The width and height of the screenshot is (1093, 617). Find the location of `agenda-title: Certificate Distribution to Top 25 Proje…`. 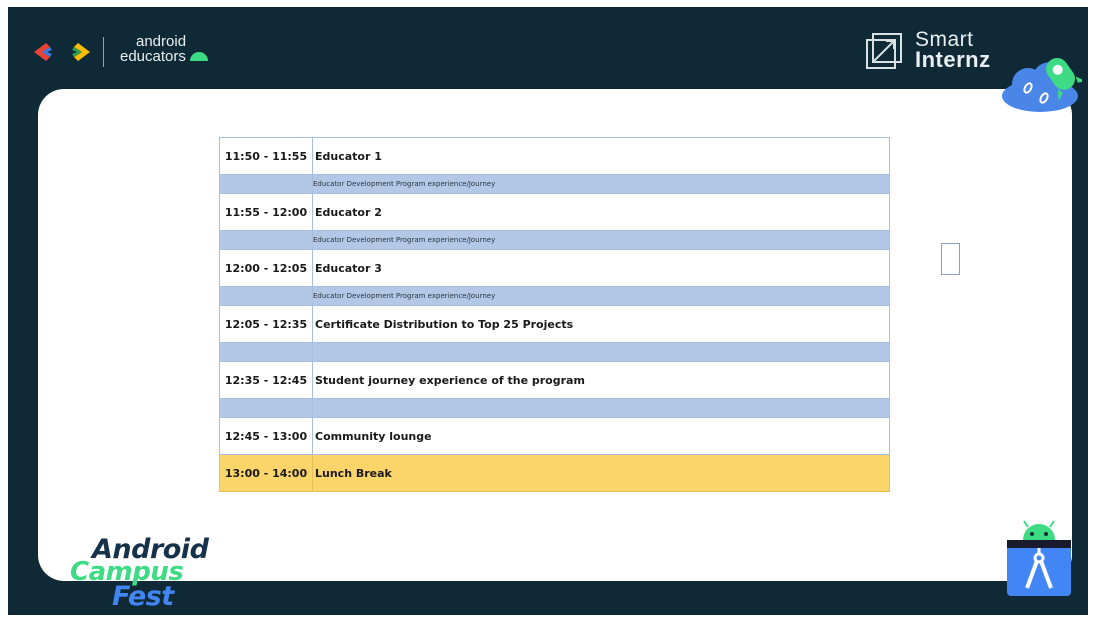

agenda-title: Certificate Distribution to Top 25 Proje… is located at coordinates (601, 324).